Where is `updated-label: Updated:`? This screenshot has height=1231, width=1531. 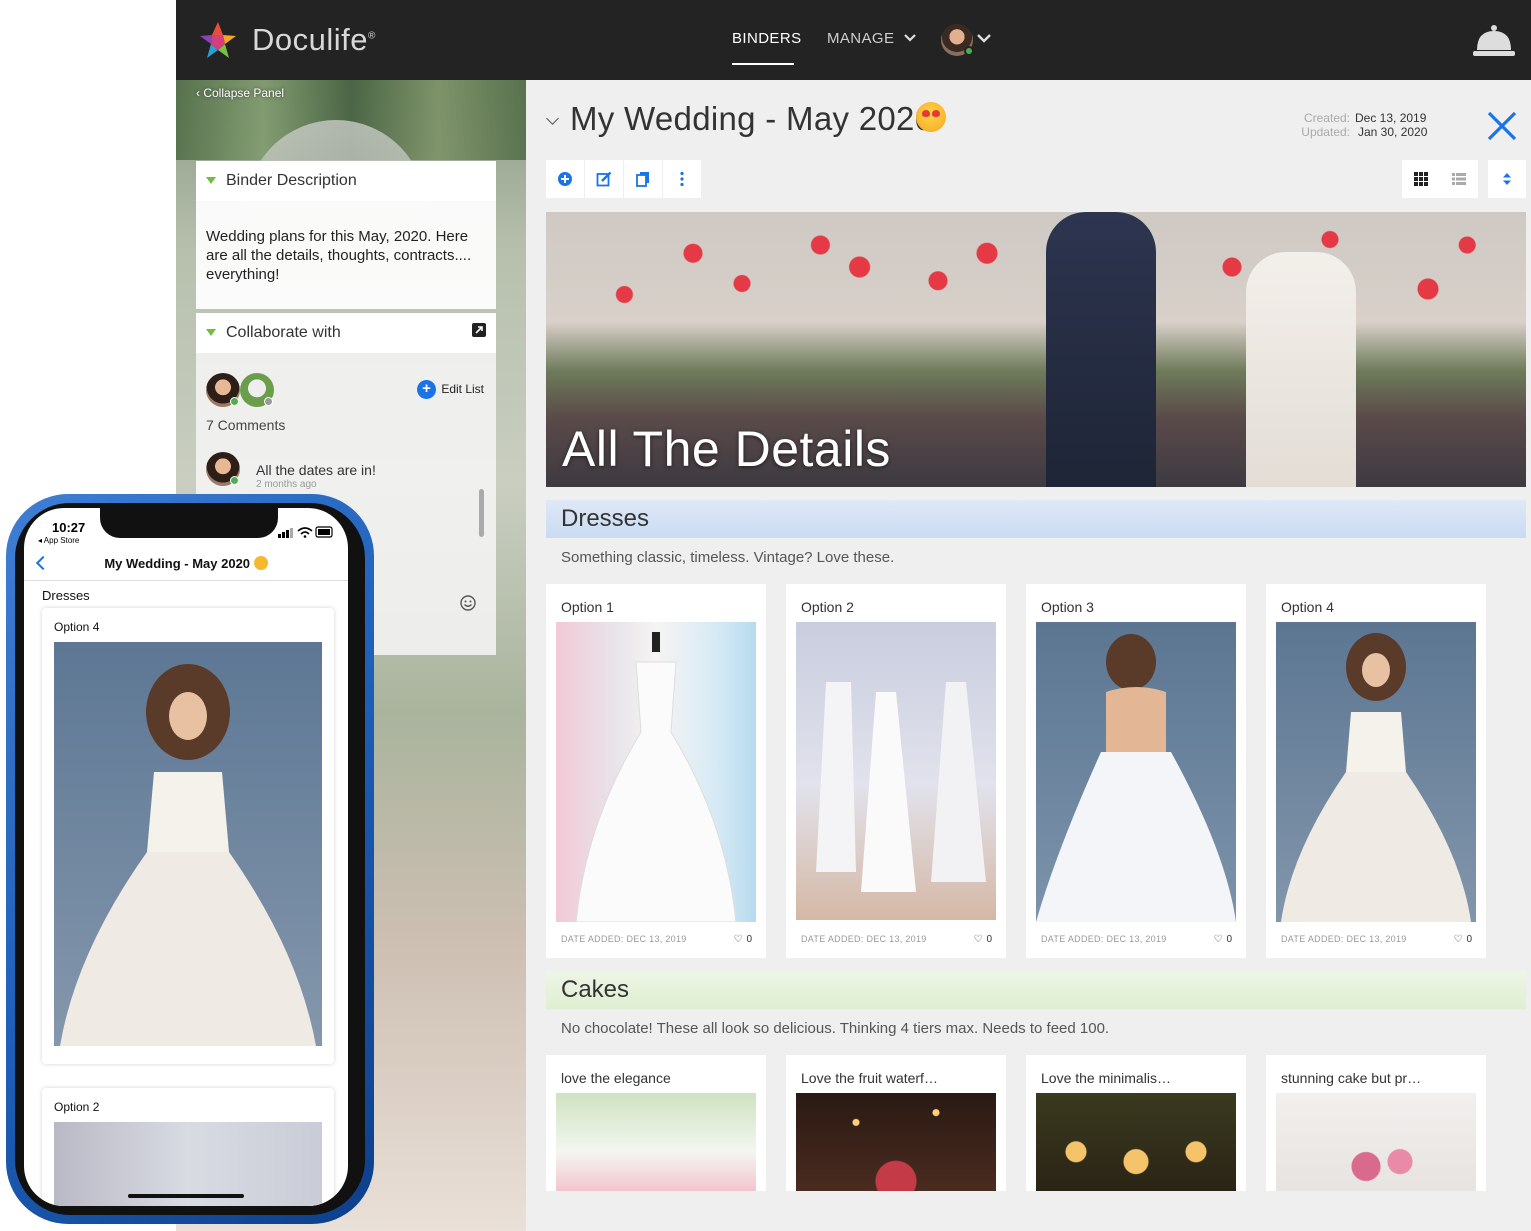
updated-label: Updated: is located at coordinates (1325, 132).